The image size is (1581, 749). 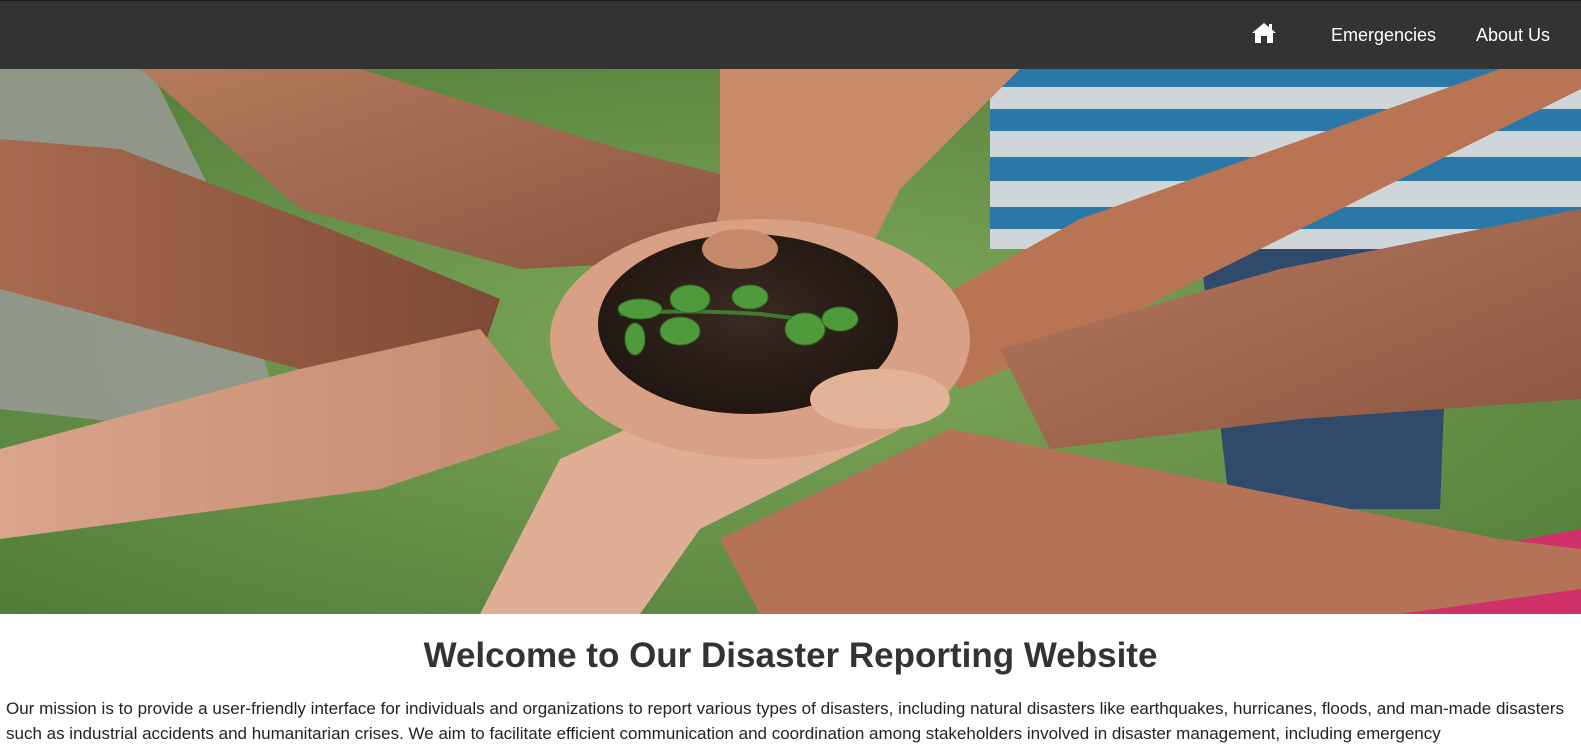 I want to click on home-icon, so click(x=1264, y=35).